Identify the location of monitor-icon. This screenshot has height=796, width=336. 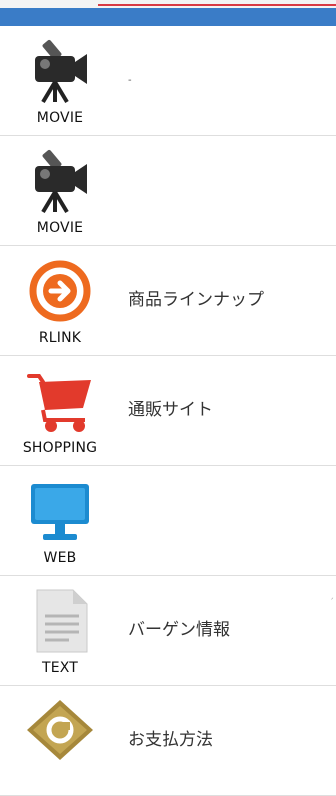
(60, 511).